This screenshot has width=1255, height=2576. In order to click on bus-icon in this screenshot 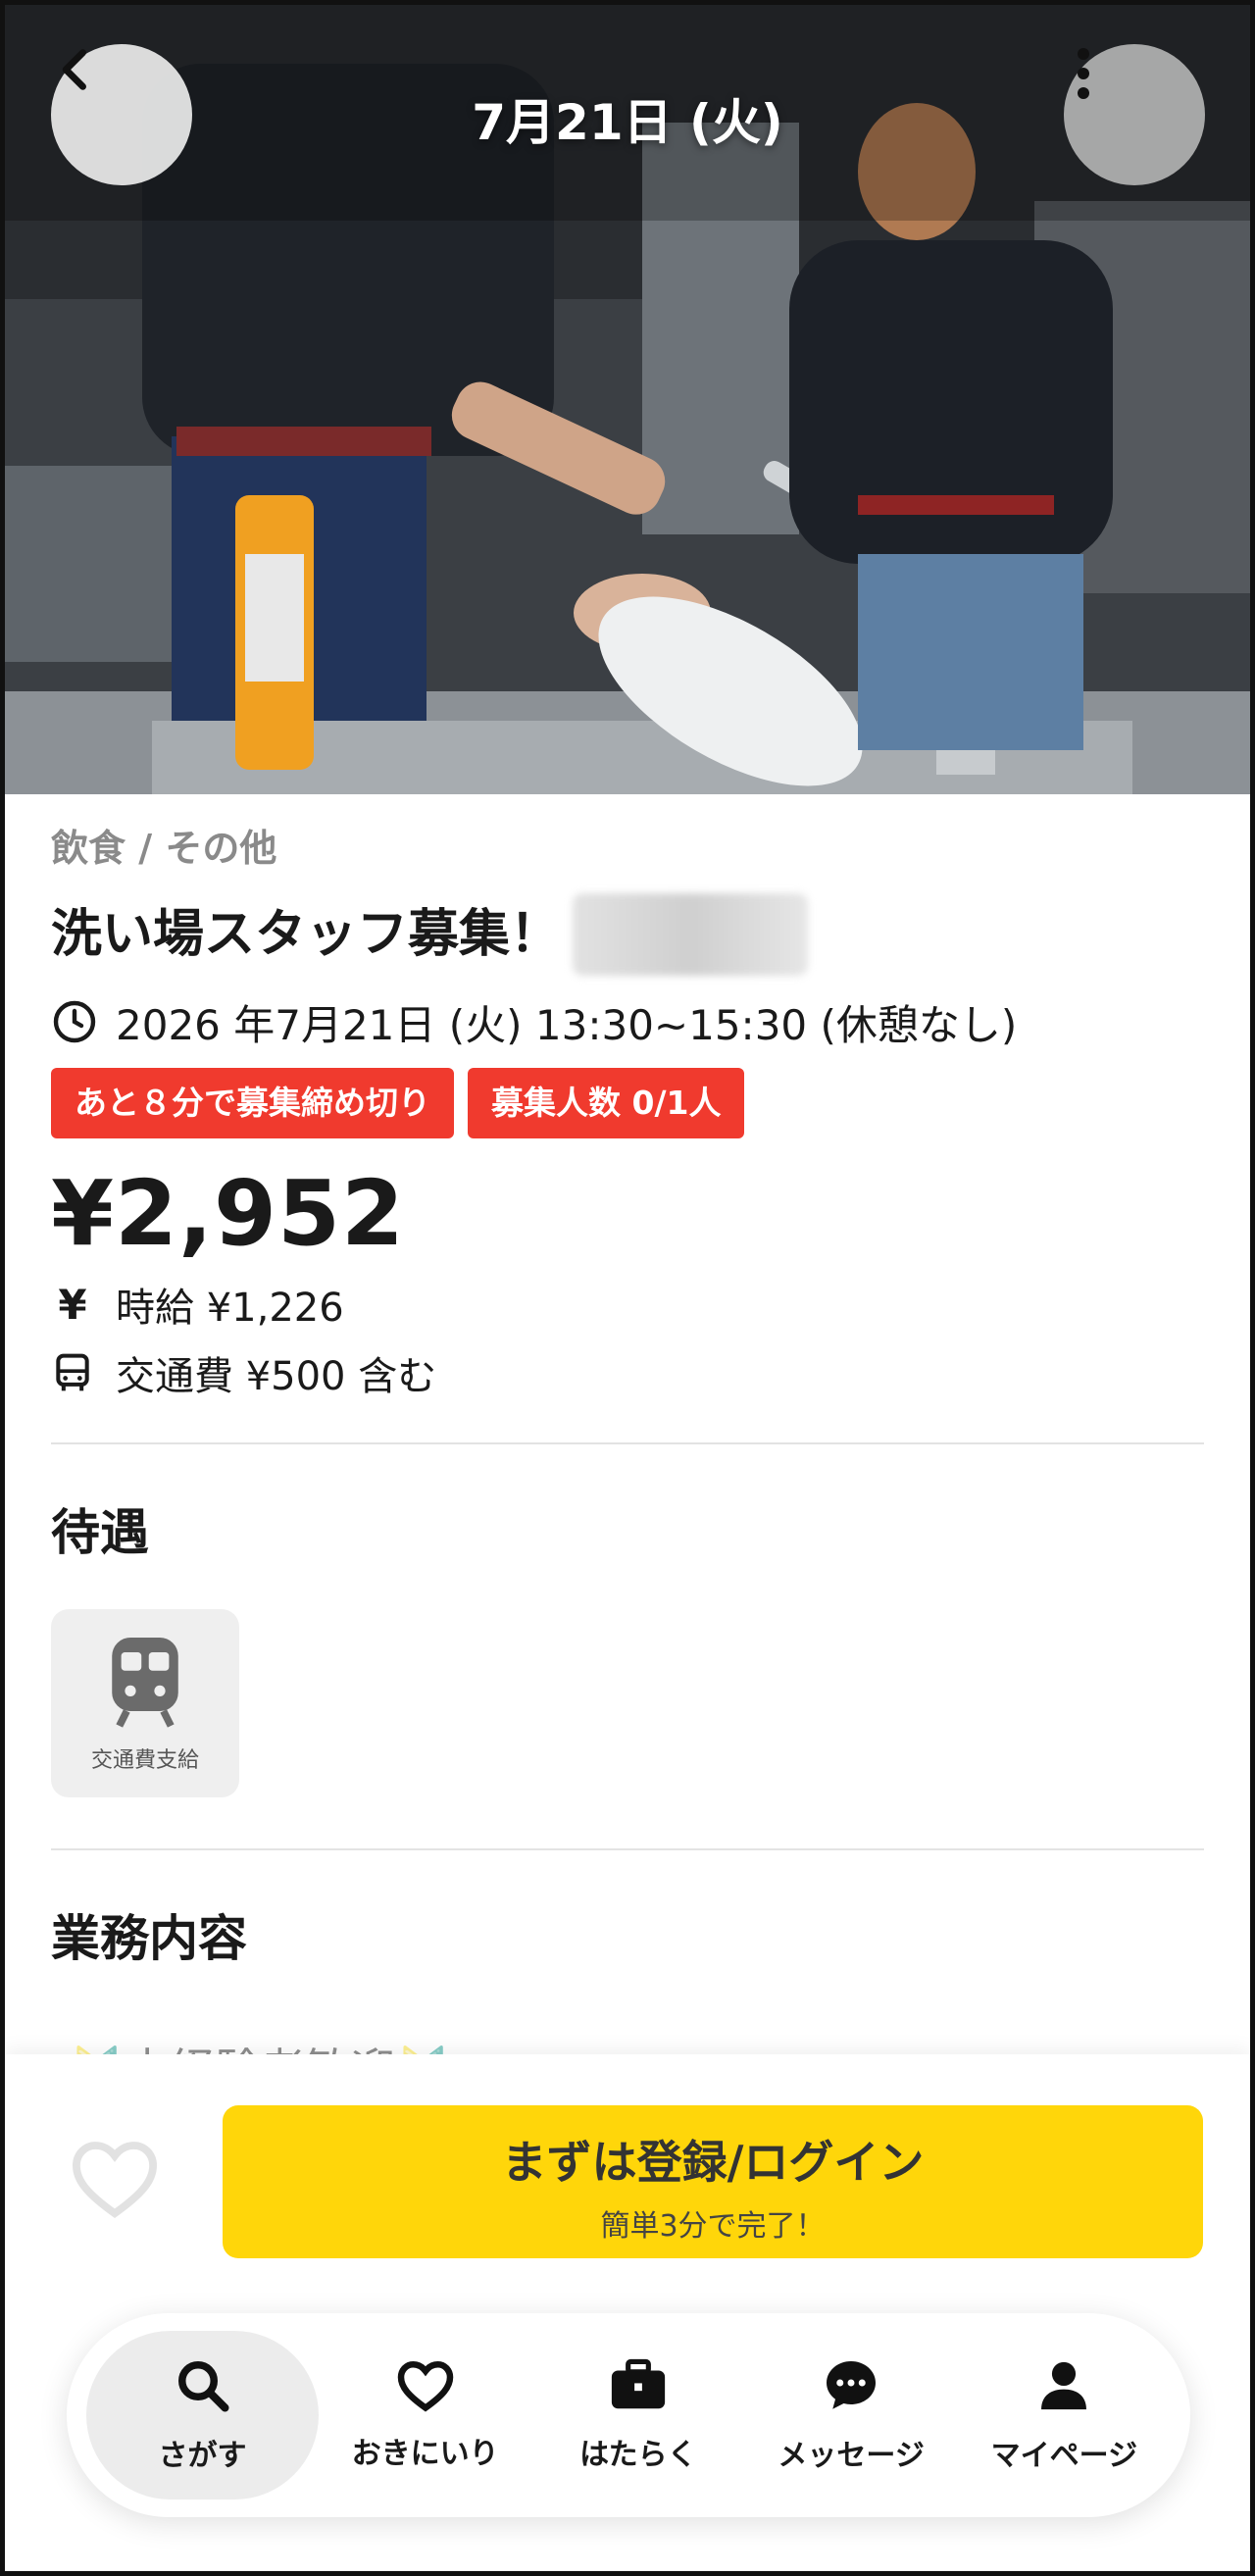, I will do `click(72, 1372)`.